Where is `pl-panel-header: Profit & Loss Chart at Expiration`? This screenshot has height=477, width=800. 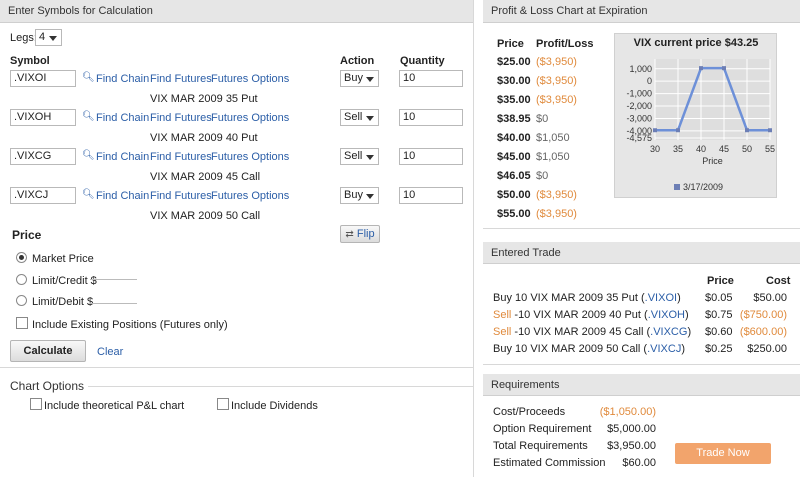 pl-panel-header: Profit & Loss Chart at Expiration is located at coordinates (641, 11).